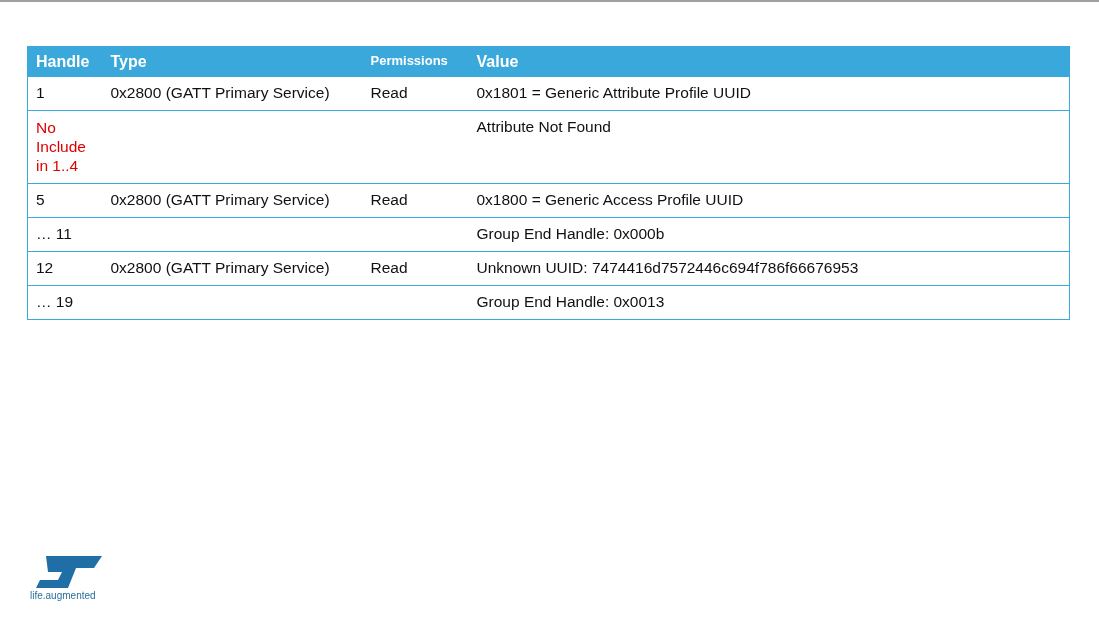  What do you see at coordinates (54, 233) in the screenshot?
I see `table-cell: … 11` at bounding box center [54, 233].